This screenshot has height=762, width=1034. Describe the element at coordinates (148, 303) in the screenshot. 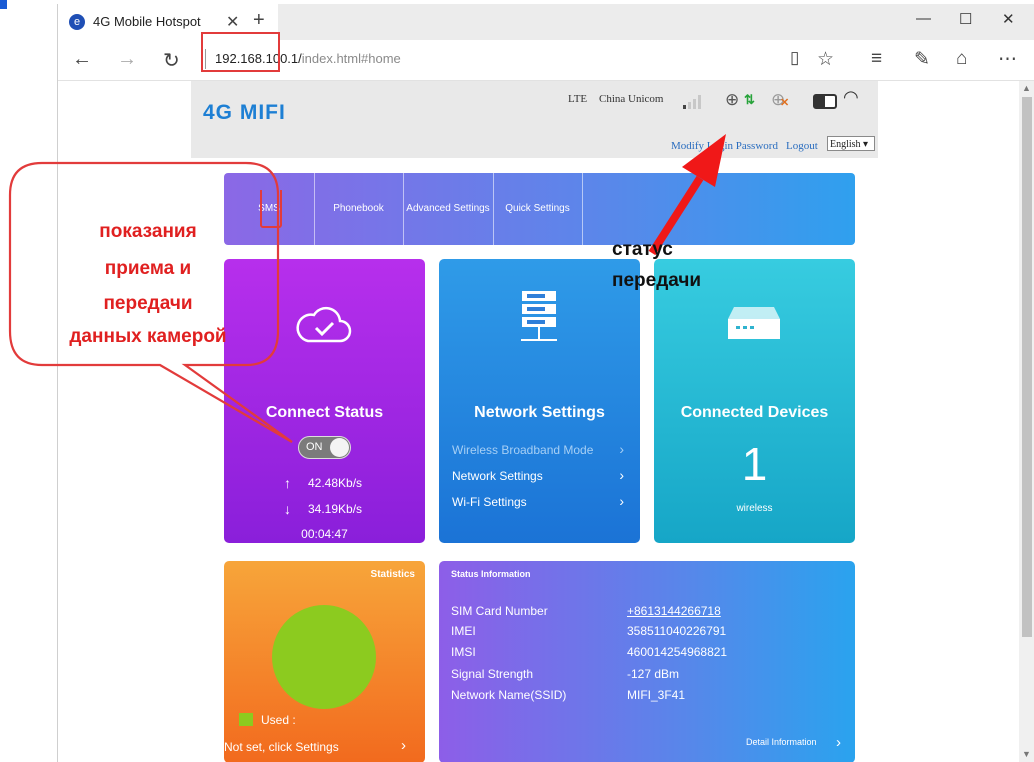

I see `annotation-line-3: передачи` at that location.